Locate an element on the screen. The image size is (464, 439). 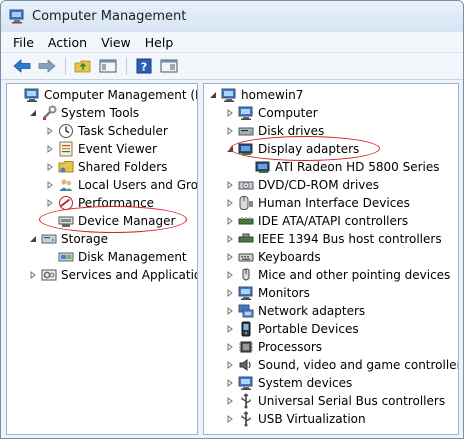
sound-icon is located at coordinates (246, 365).